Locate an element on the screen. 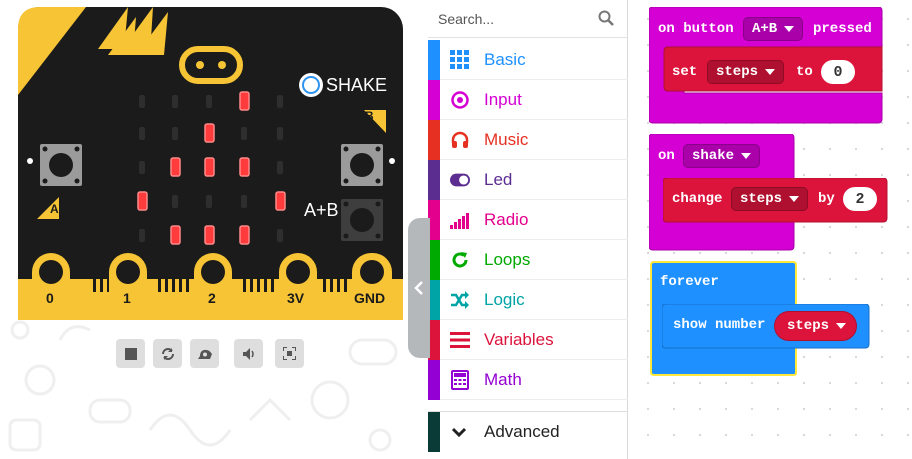 The image size is (912, 459). category-label: Radio is located at coordinates (506, 219).